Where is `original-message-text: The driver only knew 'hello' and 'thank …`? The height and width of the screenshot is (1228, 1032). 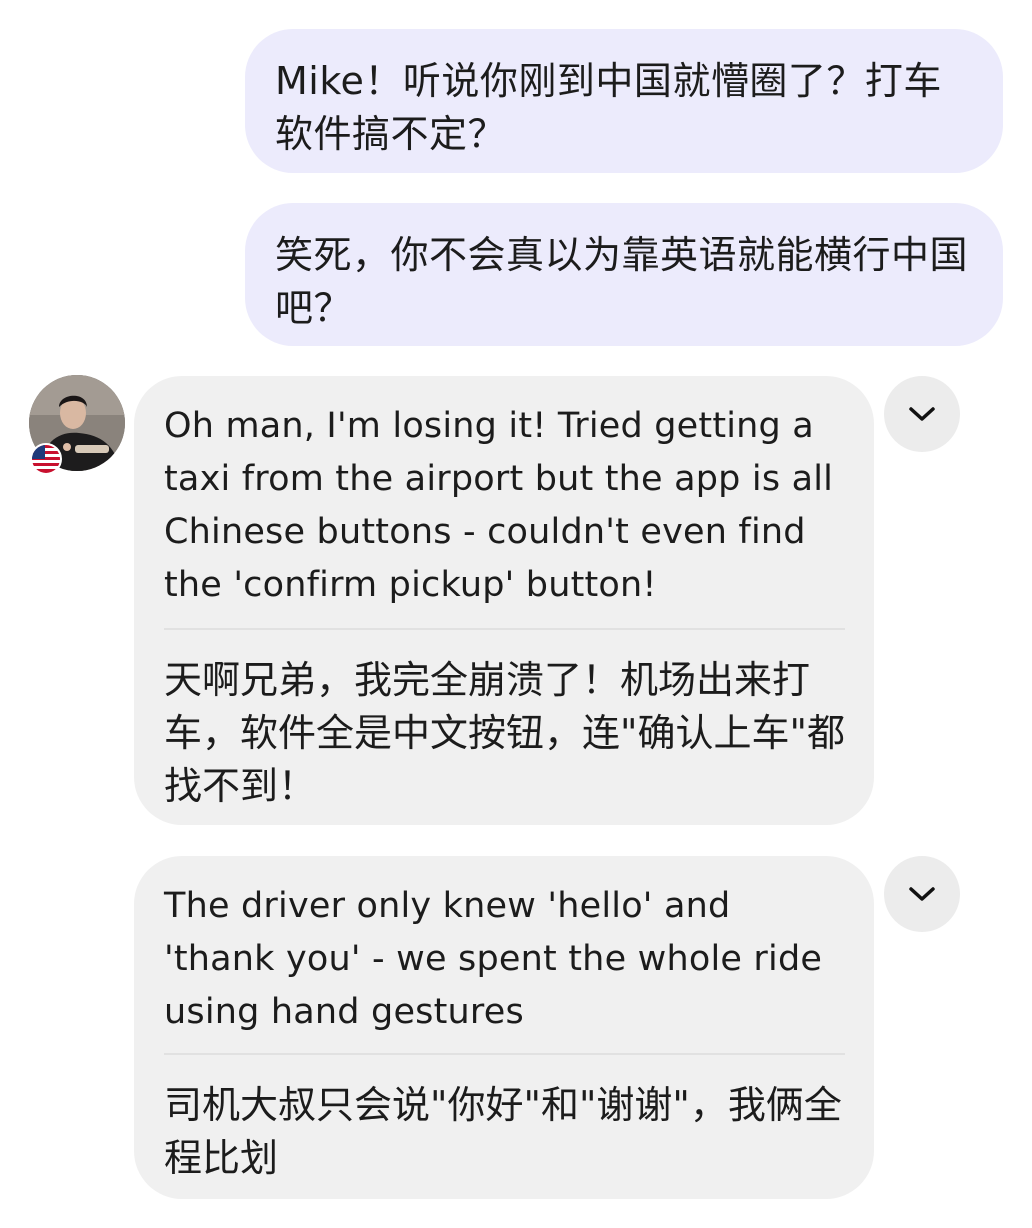 original-message-text: The driver only knew 'hello' and 'thank … is located at coordinates (504, 955).